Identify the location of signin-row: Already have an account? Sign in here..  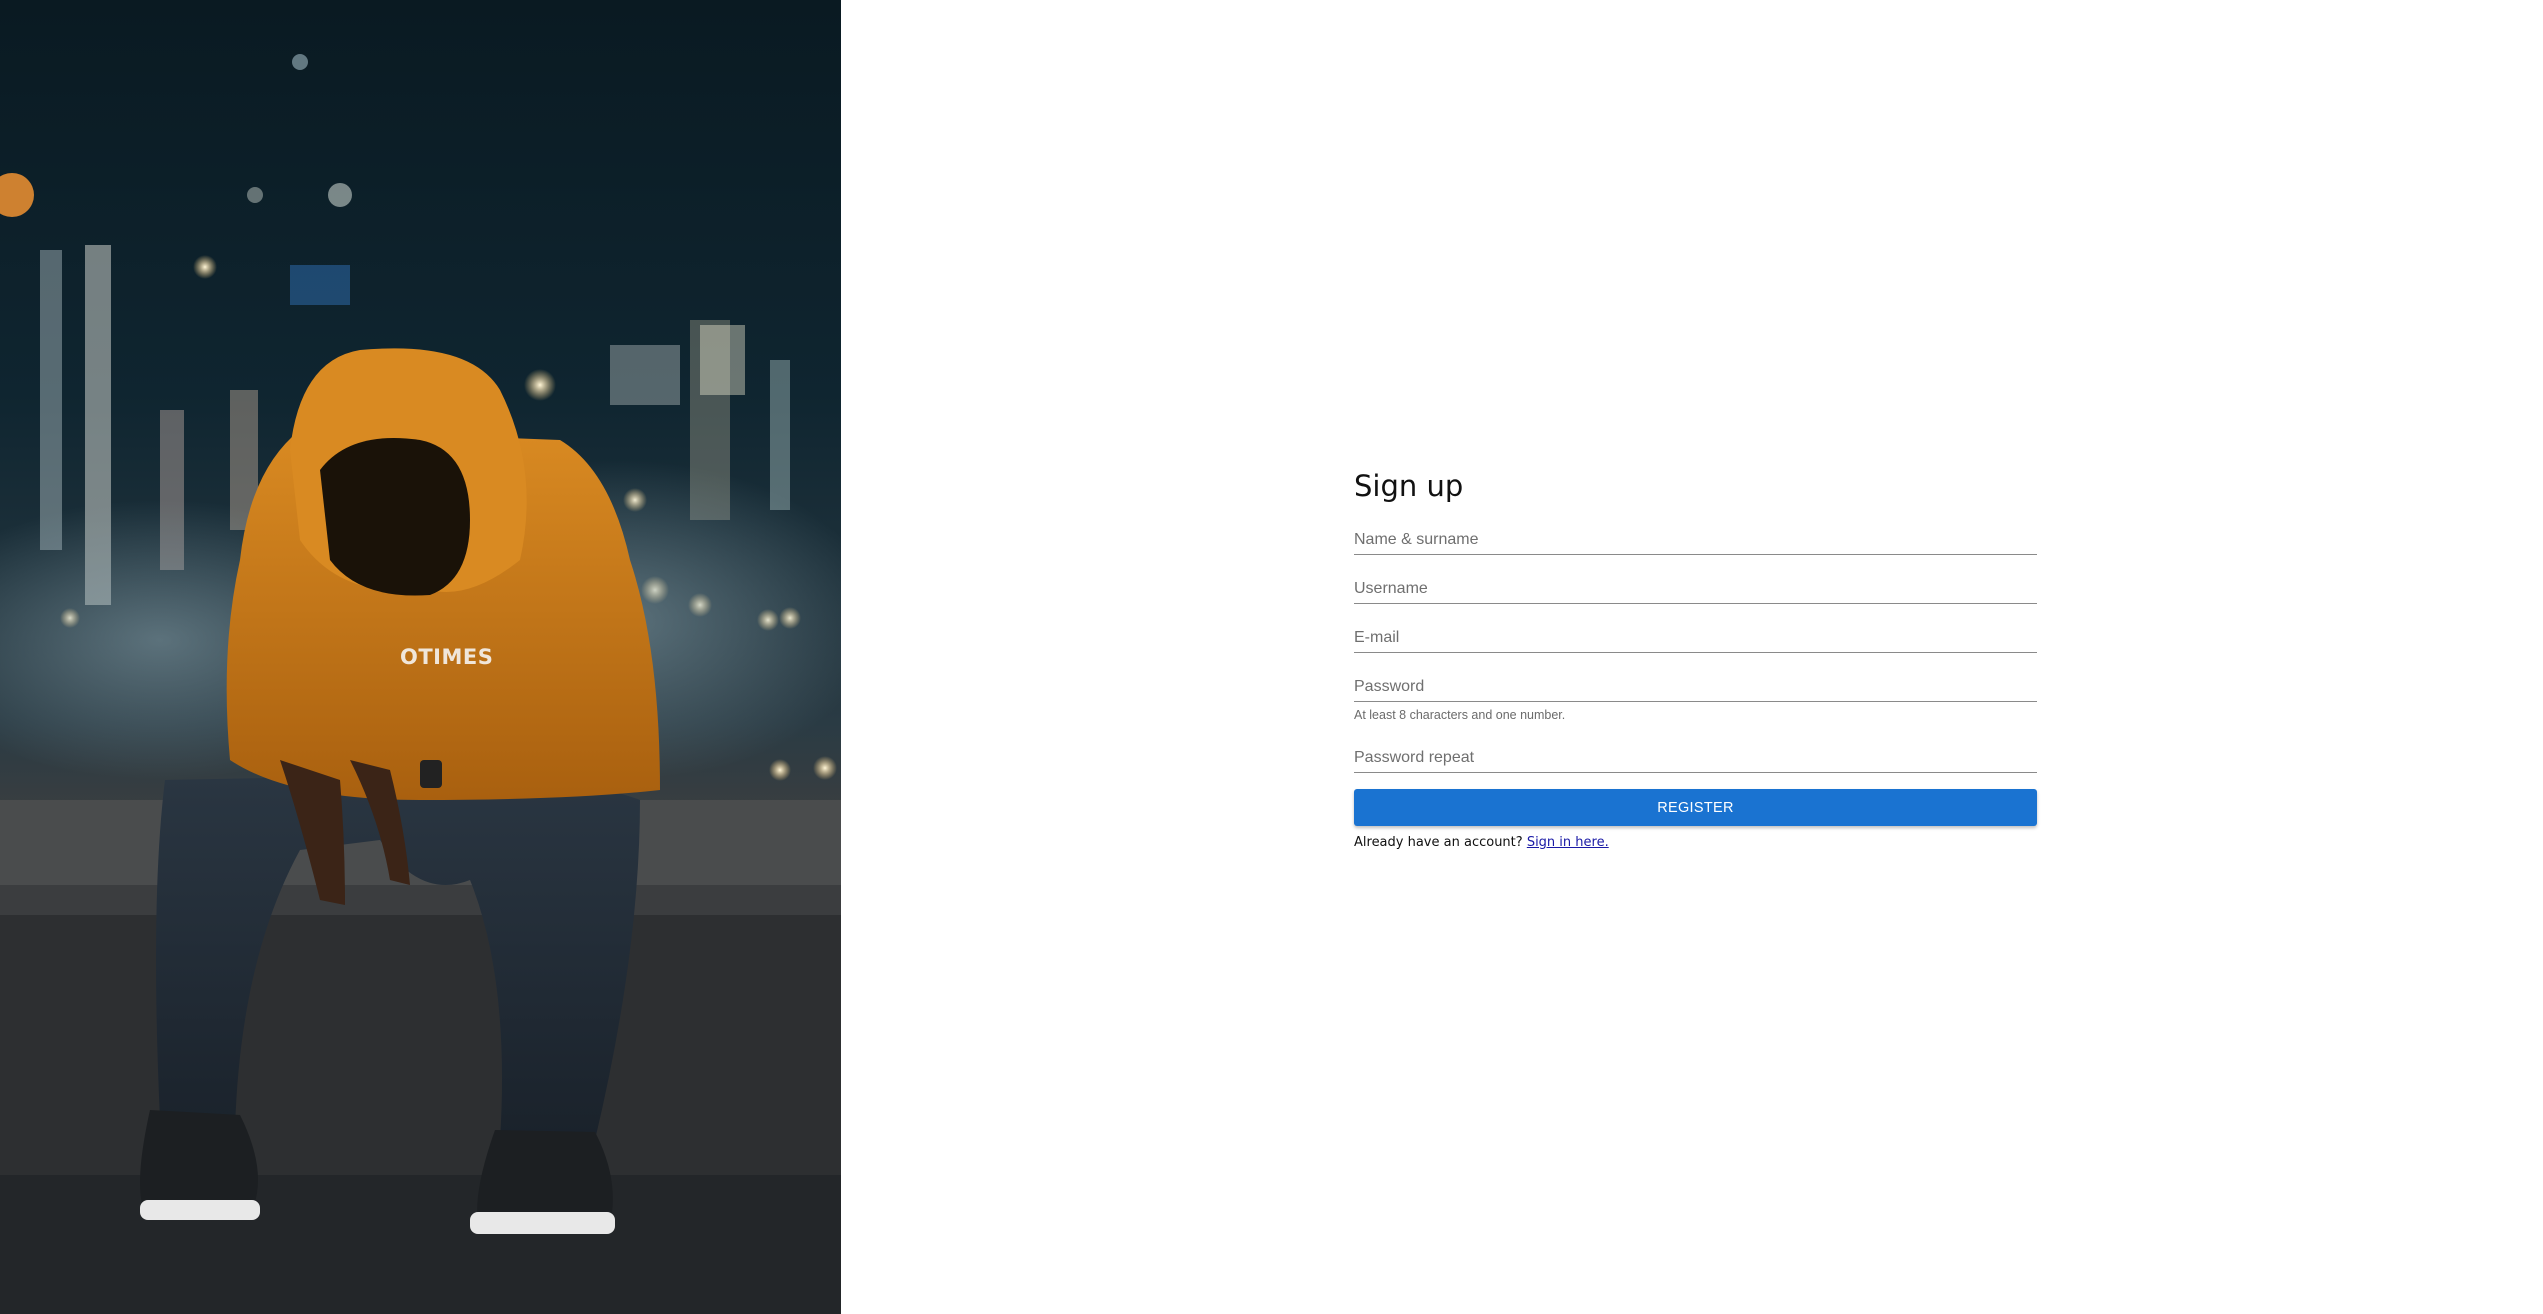
(1695, 842).